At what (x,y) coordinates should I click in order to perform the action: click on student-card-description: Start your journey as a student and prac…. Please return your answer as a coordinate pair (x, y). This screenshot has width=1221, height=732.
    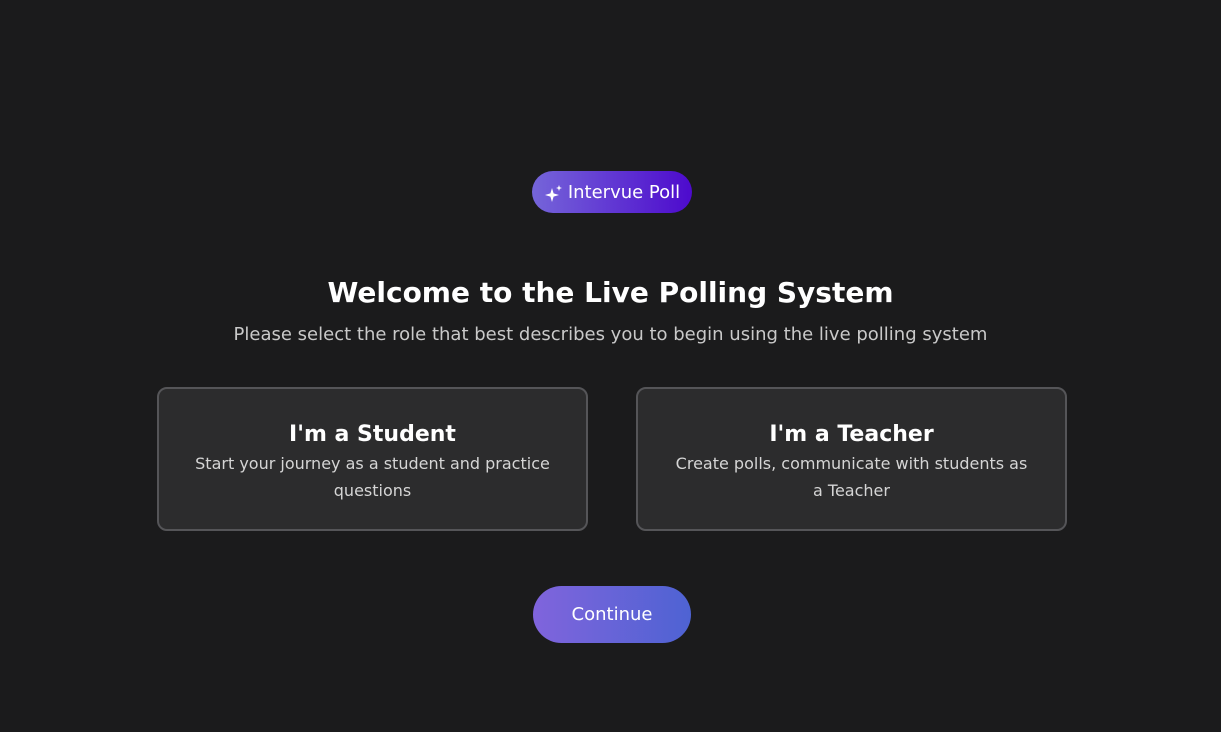
    Looking at the image, I should click on (372, 477).